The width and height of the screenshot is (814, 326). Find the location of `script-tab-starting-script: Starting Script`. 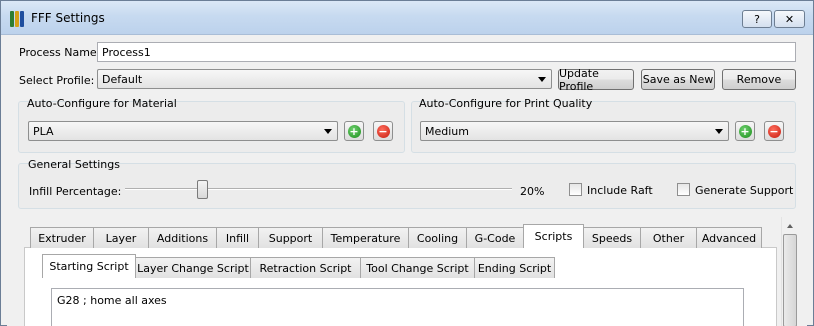

script-tab-starting-script: Starting Script is located at coordinates (89, 266).